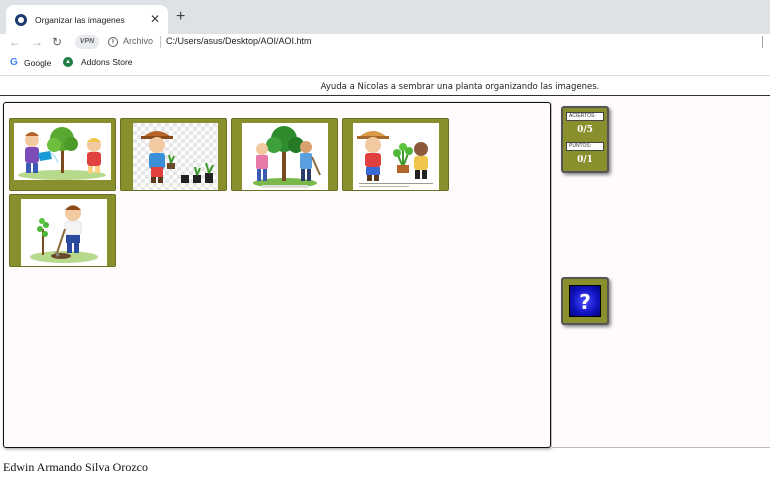 This screenshot has height=486, width=770. What do you see at coordinates (585, 146) in the screenshot?
I see `points-label: PUNTOS:` at bounding box center [585, 146].